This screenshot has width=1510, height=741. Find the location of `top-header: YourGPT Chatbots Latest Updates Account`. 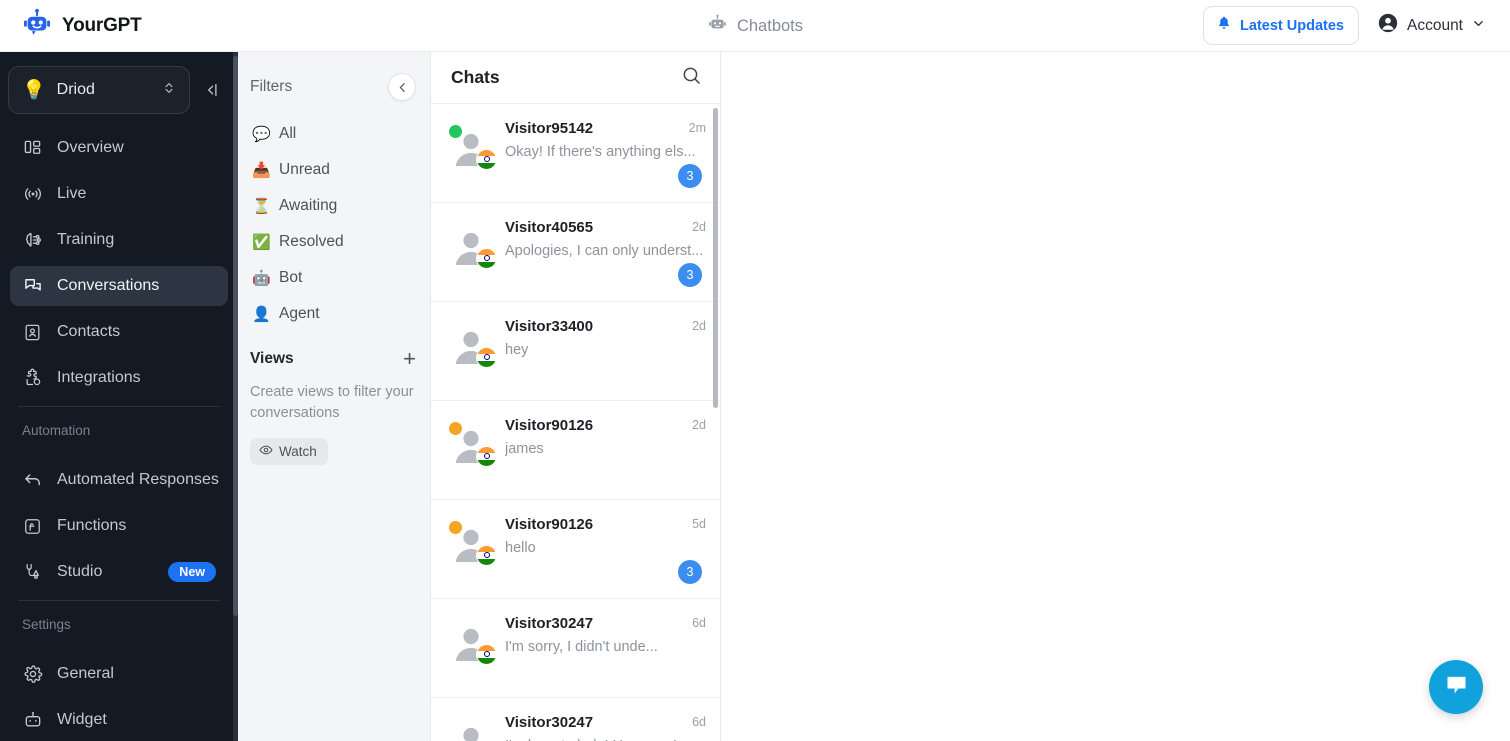

top-header: YourGPT Chatbots Latest Updates Account is located at coordinates (755, 26).